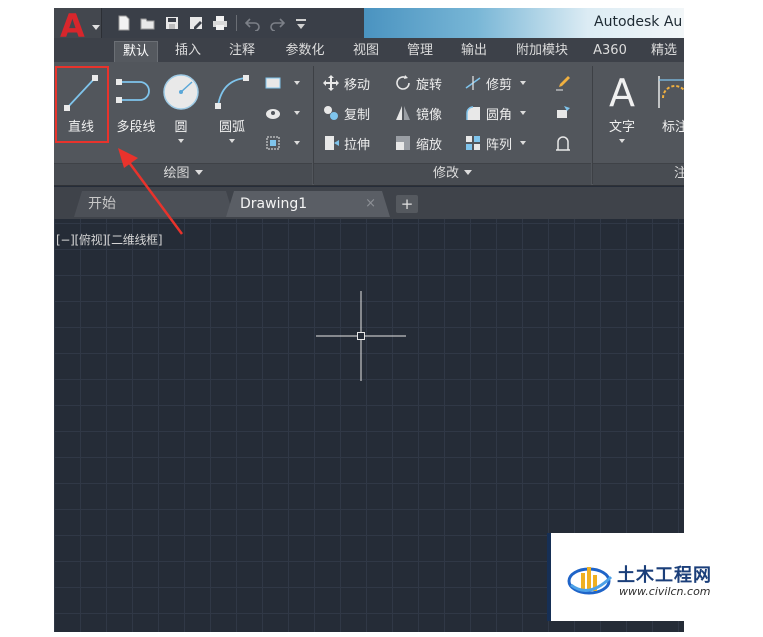  What do you see at coordinates (418, 83) in the screenshot?
I see `rotate-tool-button: 旋转` at bounding box center [418, 83].